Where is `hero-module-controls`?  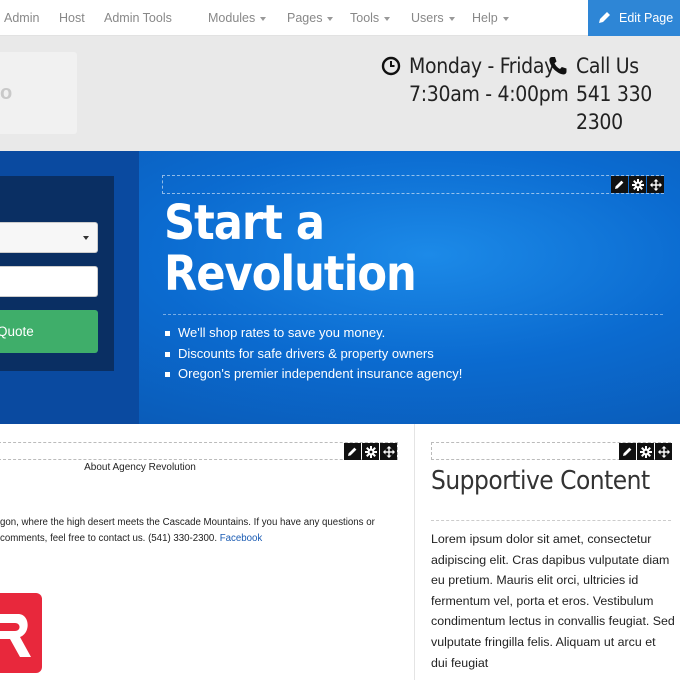 hero-module-controls is located at coordinates (637, 184).